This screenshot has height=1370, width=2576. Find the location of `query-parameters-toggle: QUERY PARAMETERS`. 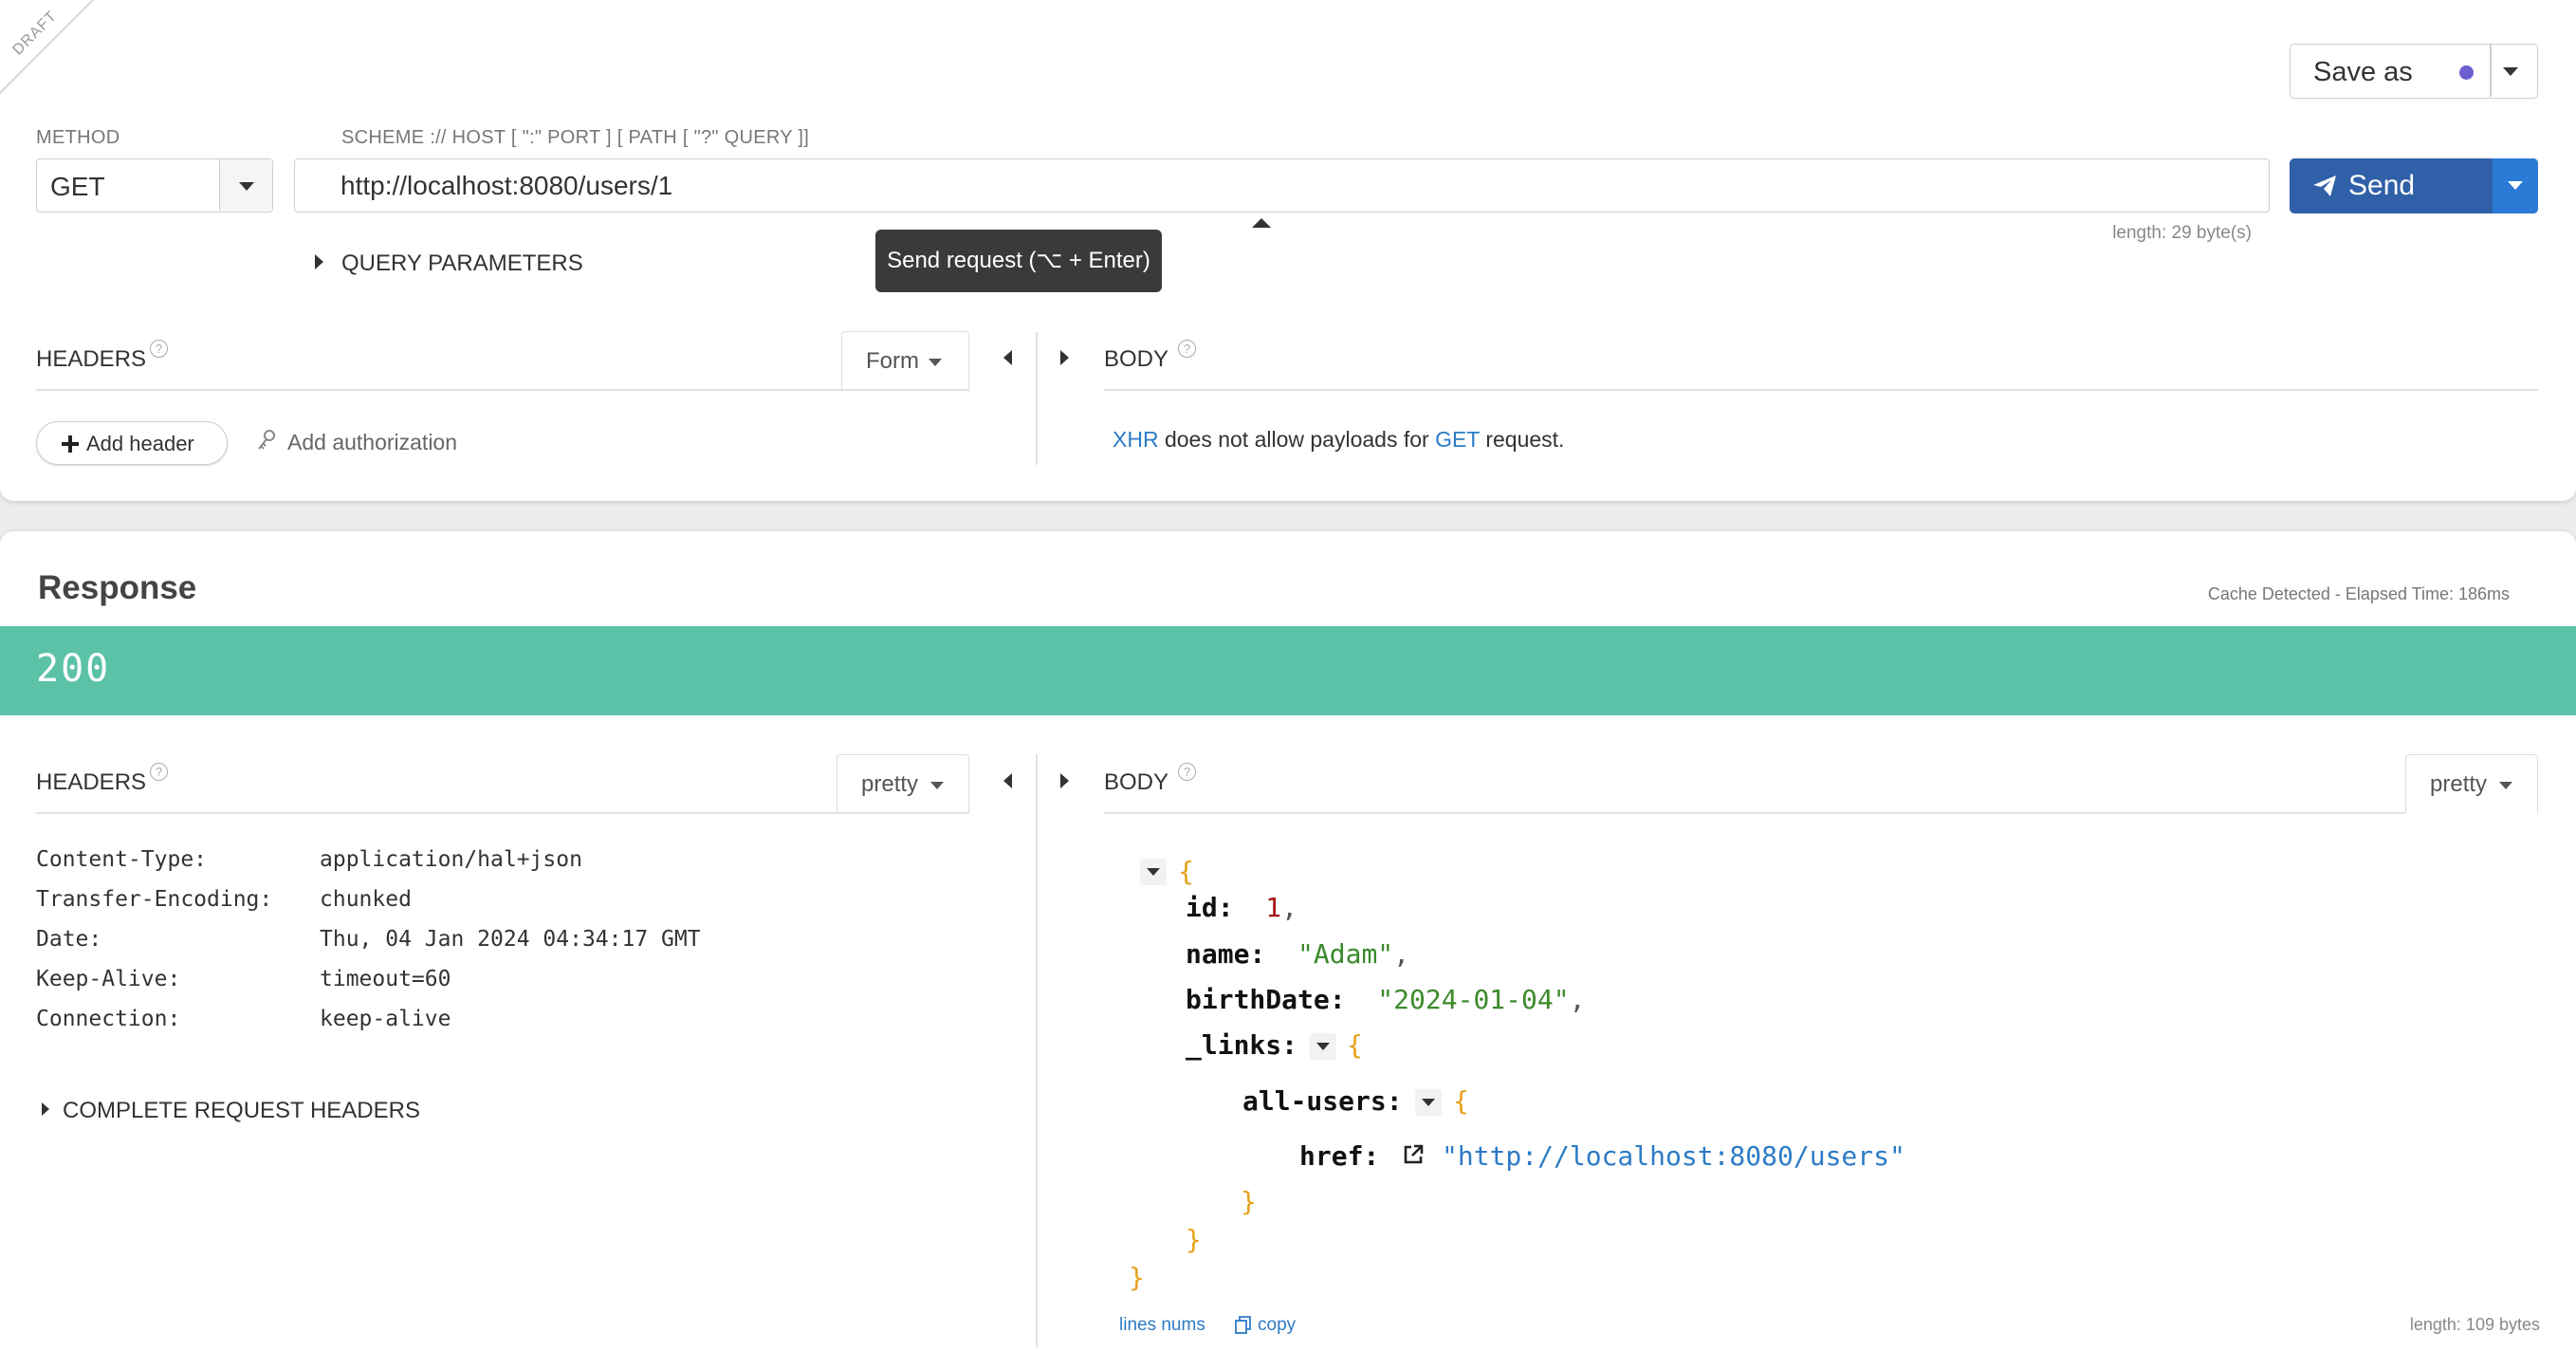

query-parameters-toggle: QUERY PARAMETERS is located at coordinates (455, 264).